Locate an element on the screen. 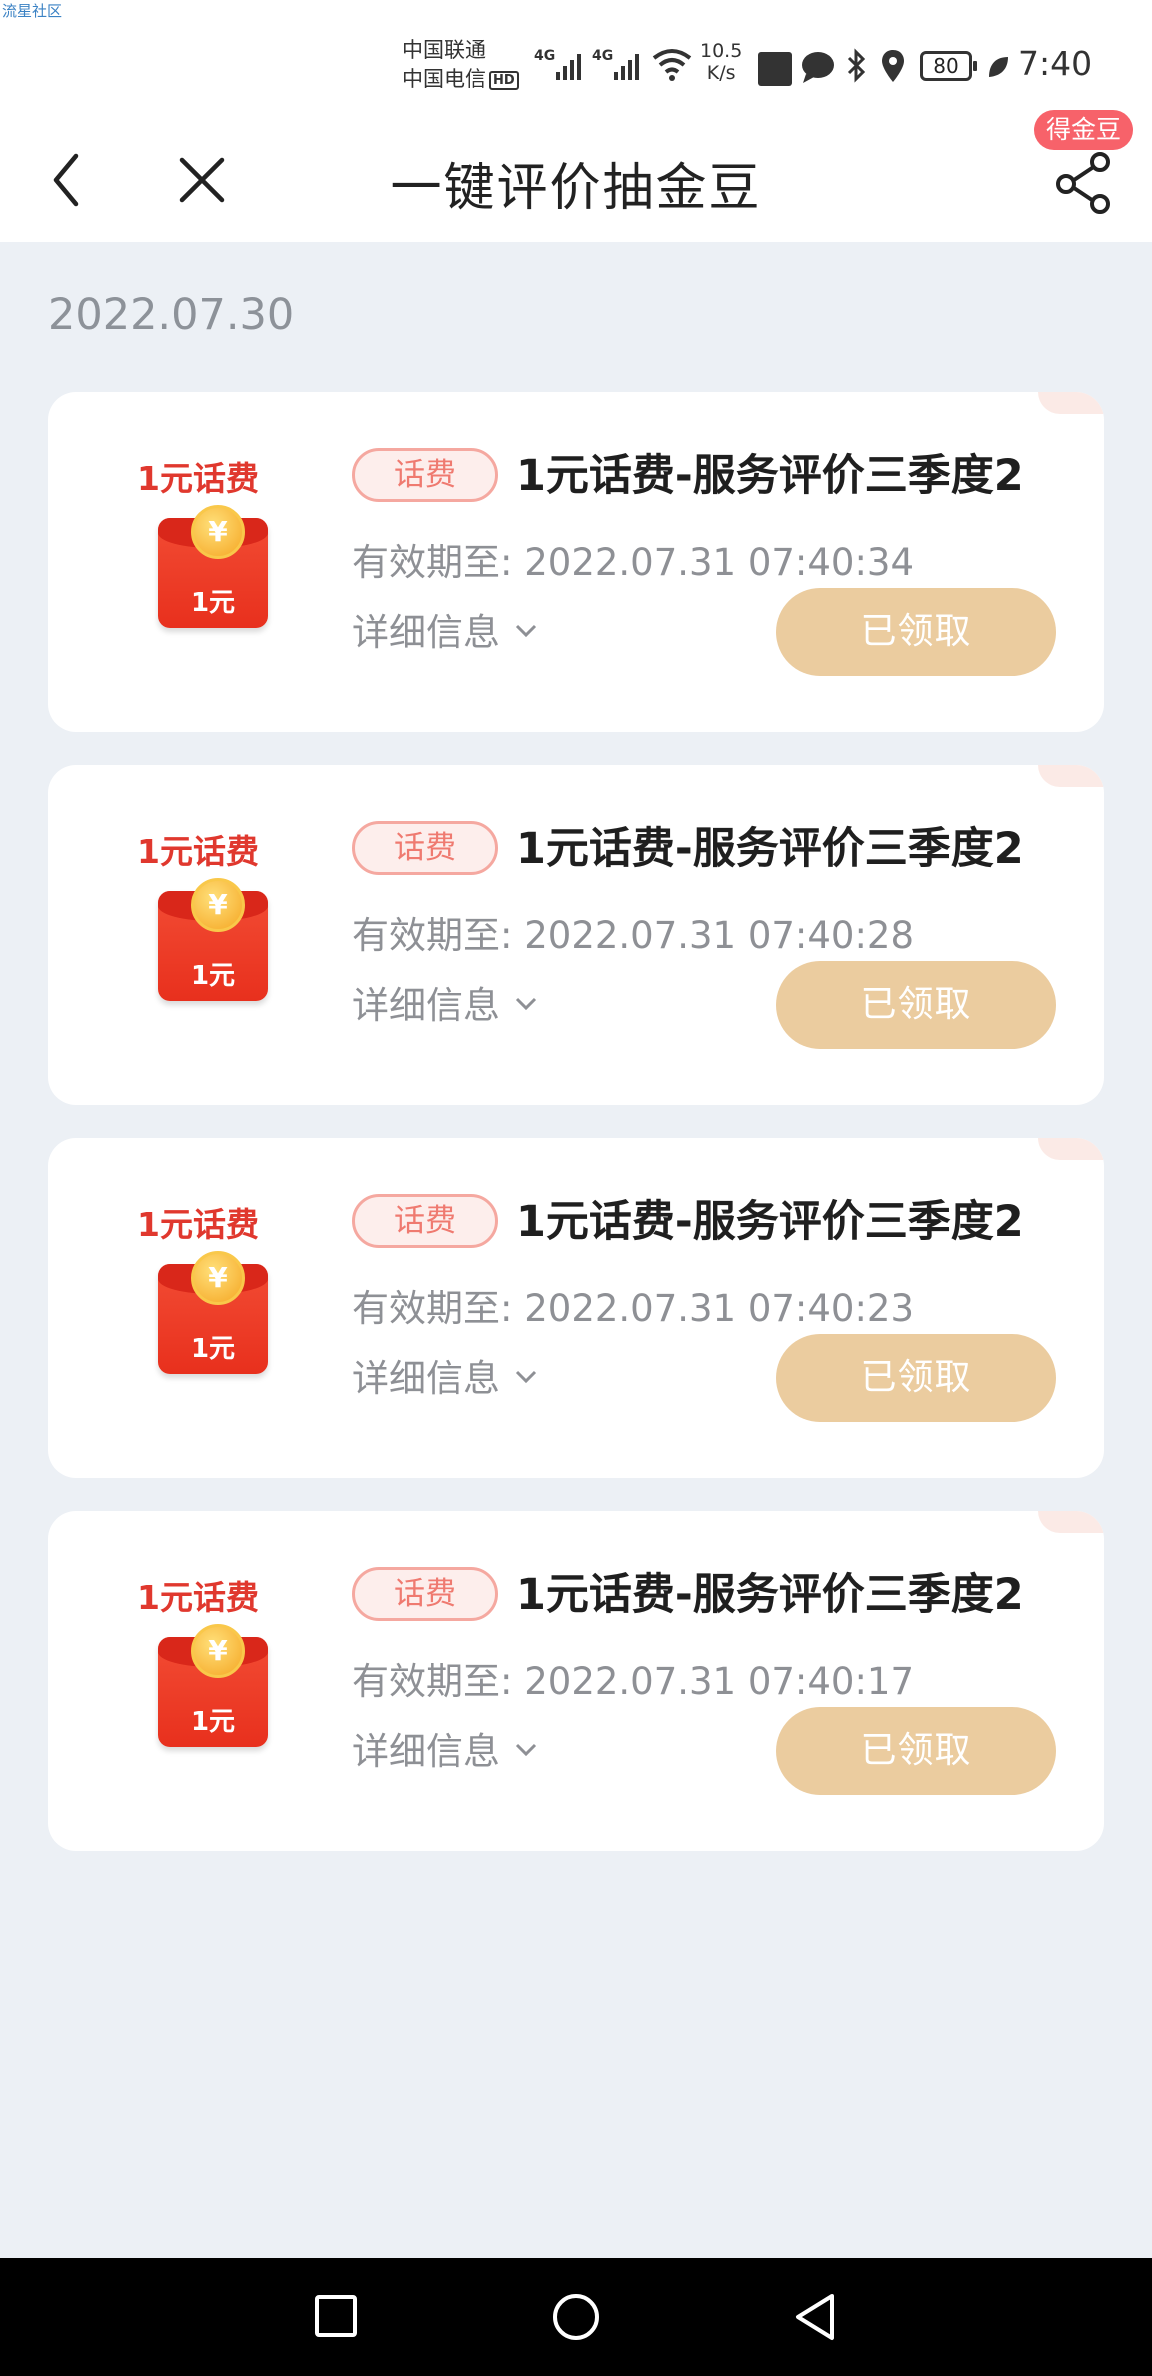  expiry-value: 2022.07.31 07:40:23 is located at coordinates (719, 1308).